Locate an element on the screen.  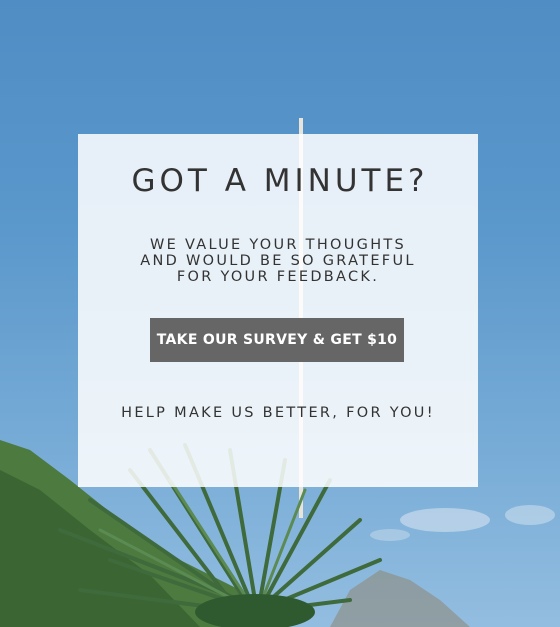
subtext-line: WE VALUE YOUR THOUGHTS is located at coordinates (278, 245).